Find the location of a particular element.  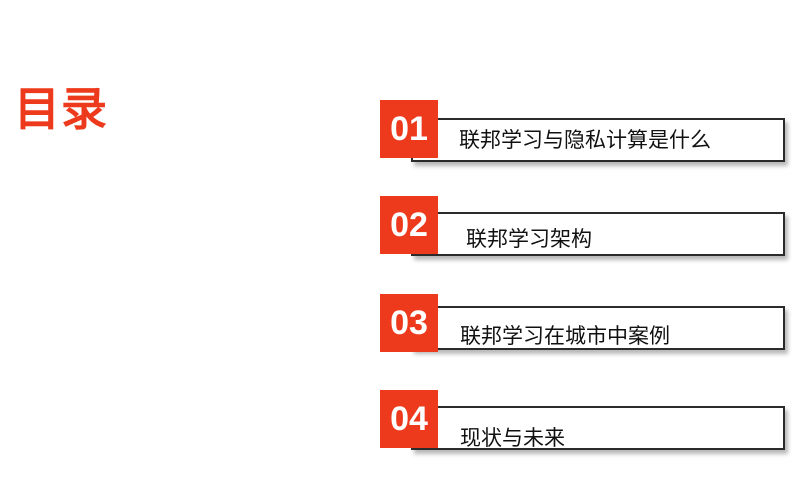

toc-item-label: 联邦学习在城市中案例 is located at coordinates (565, 336).